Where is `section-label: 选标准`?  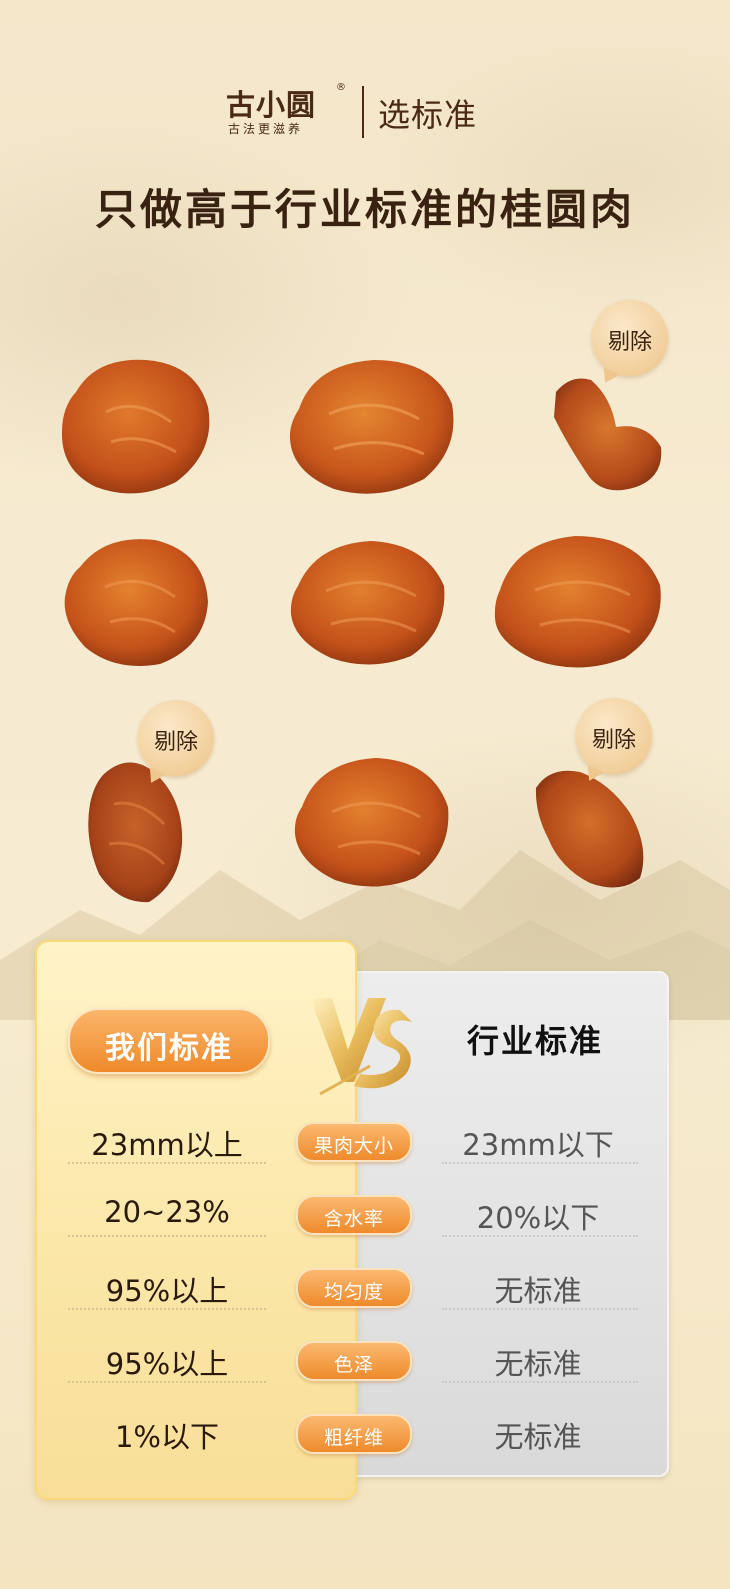 section-label: 选标准 is located at coordinates (428, 115).